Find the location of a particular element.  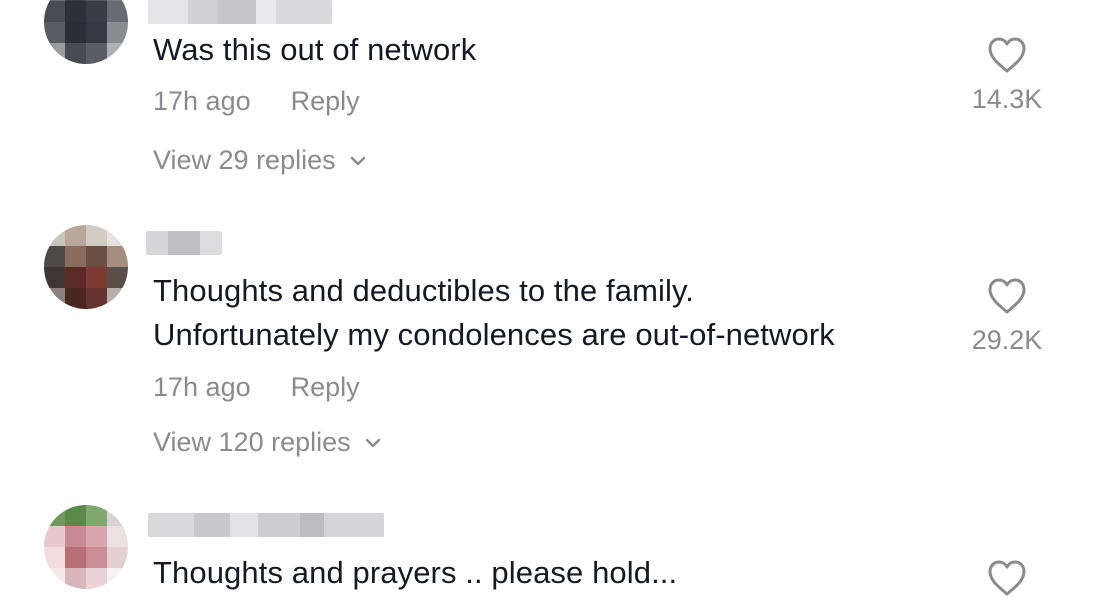

like-button: 14.3K is located at coordinates (1007, 75).